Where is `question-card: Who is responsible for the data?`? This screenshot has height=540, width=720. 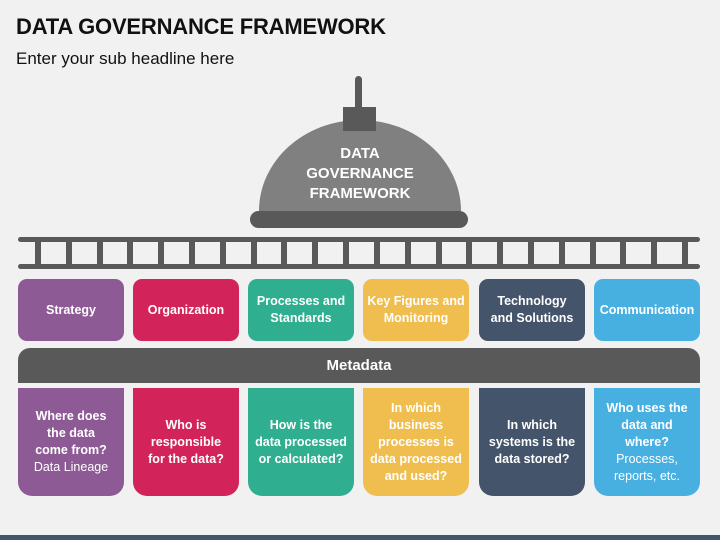 question-card: Who is responsible for the data? is located at coordinates (186, 442).